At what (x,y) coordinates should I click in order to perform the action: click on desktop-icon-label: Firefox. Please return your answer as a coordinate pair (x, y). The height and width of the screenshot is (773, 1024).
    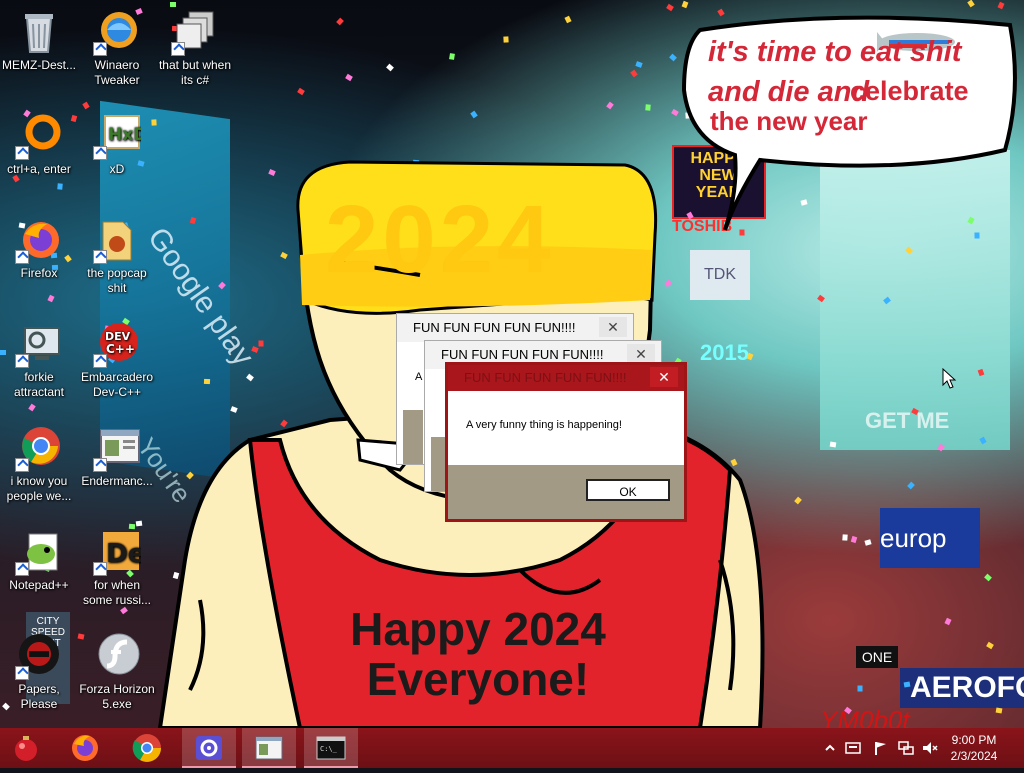
    Looking at the image, I should click on (39, 273).